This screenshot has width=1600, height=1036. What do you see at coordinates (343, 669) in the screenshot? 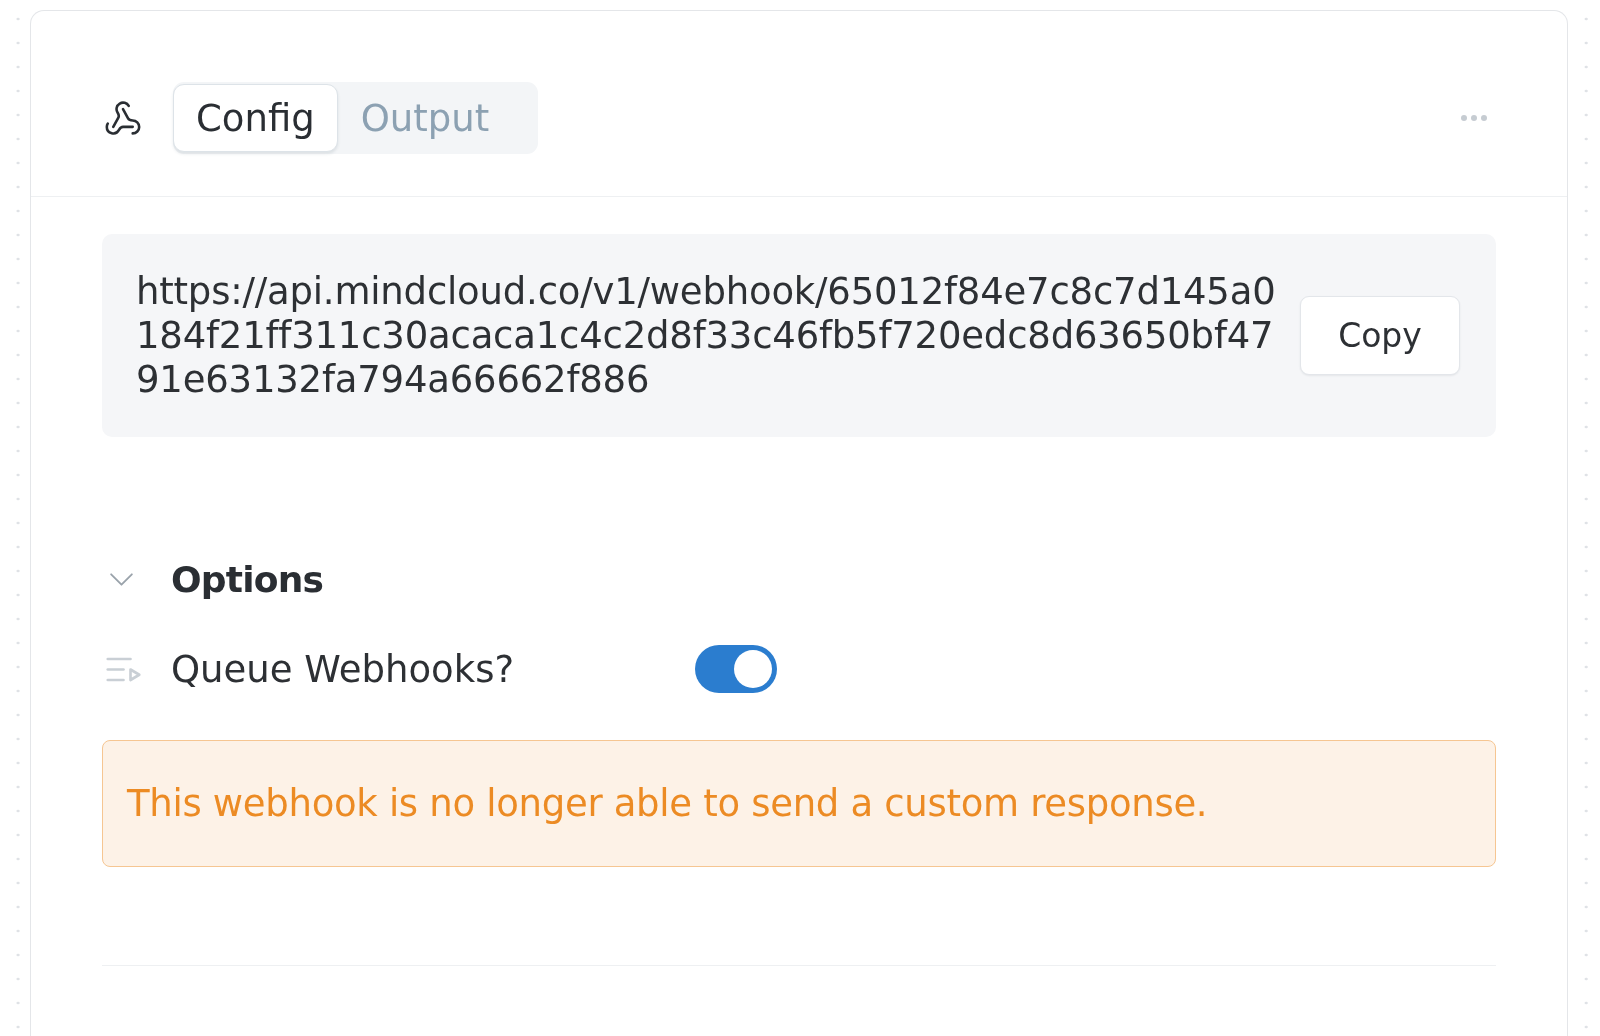
I see `option-label: Queue Webhooks?` at bounding box center [343, 669].